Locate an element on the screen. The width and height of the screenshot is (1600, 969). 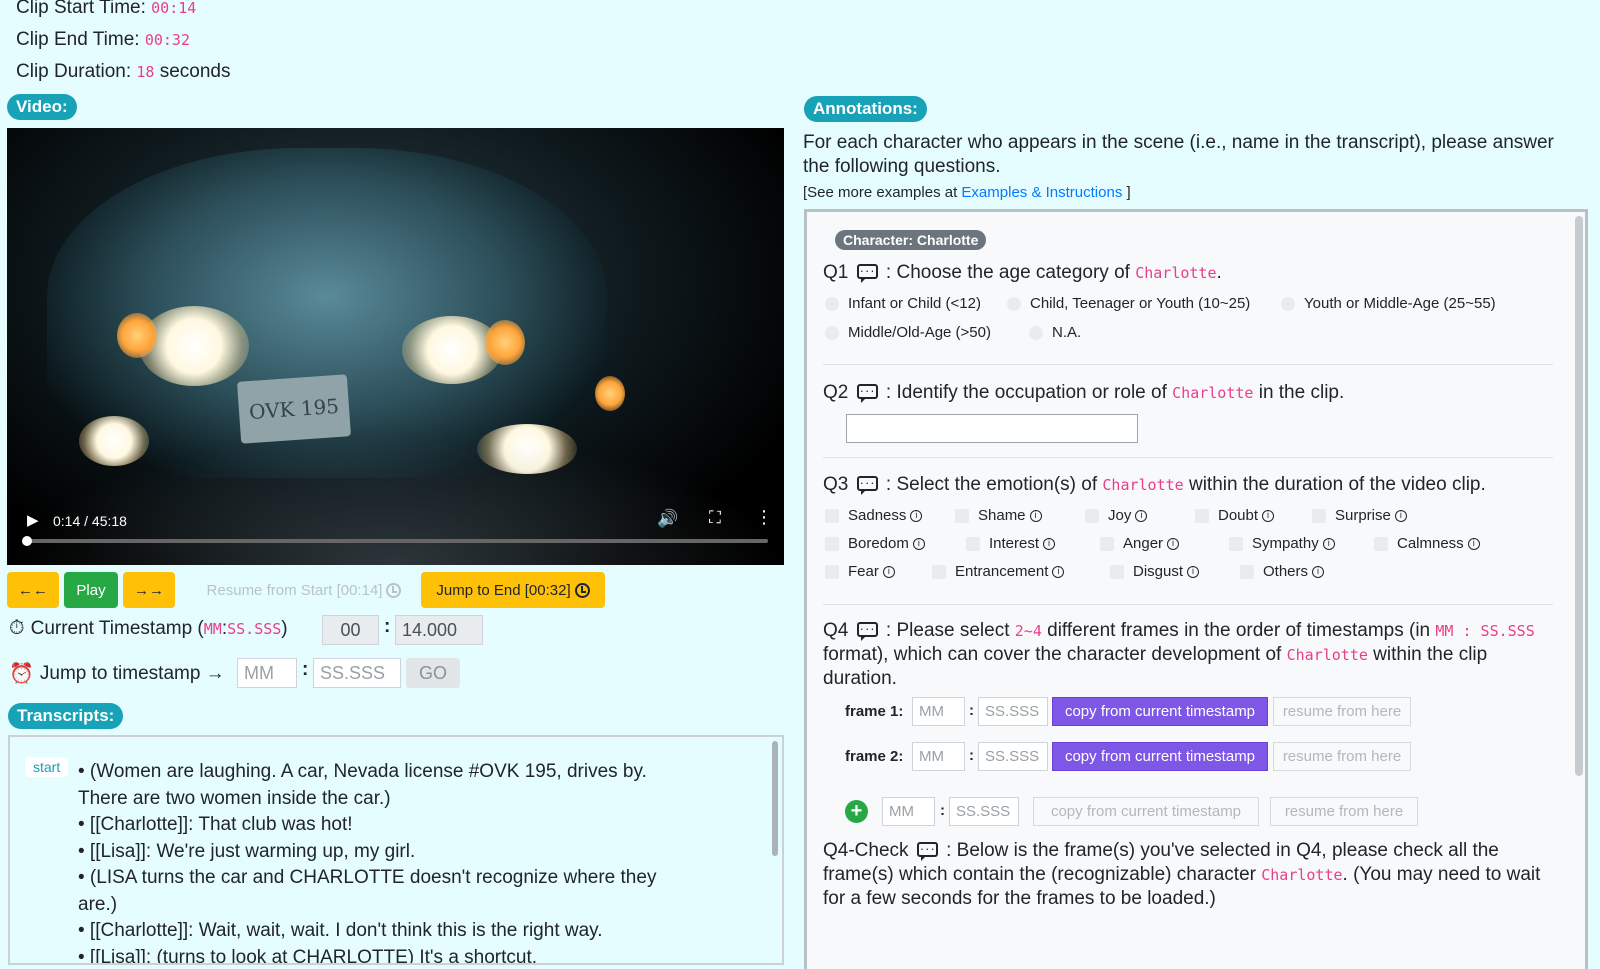
character-badge: Character: Charlotte is located at coordinates (911, 240).